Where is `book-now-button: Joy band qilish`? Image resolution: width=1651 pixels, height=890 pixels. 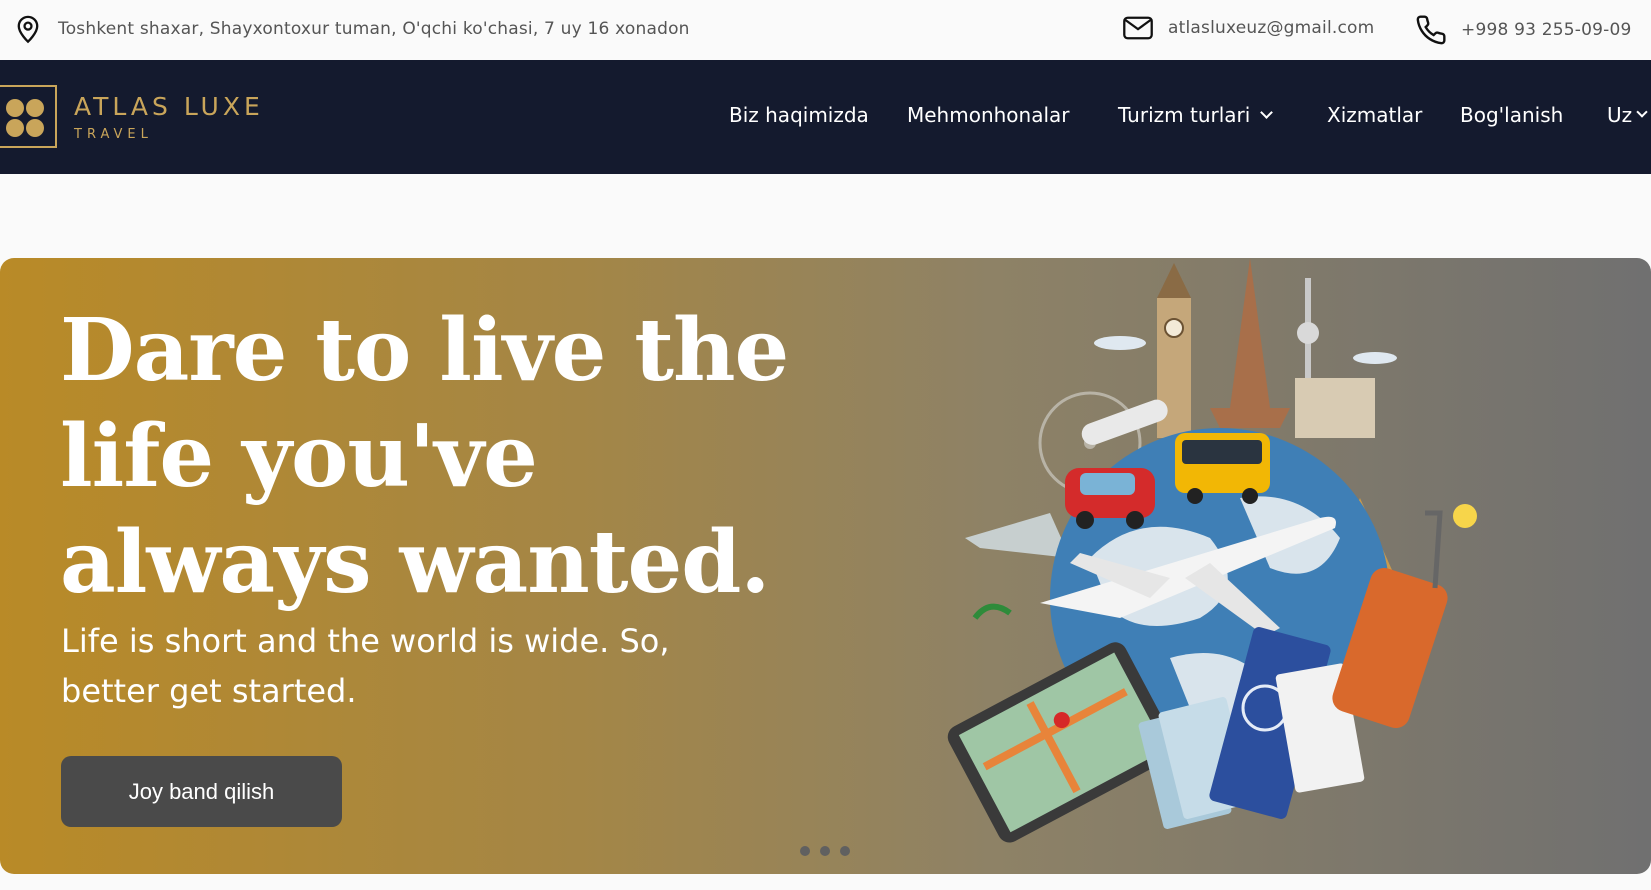
book-now-button: Joy band qilish is located at coordinates (201, 791).